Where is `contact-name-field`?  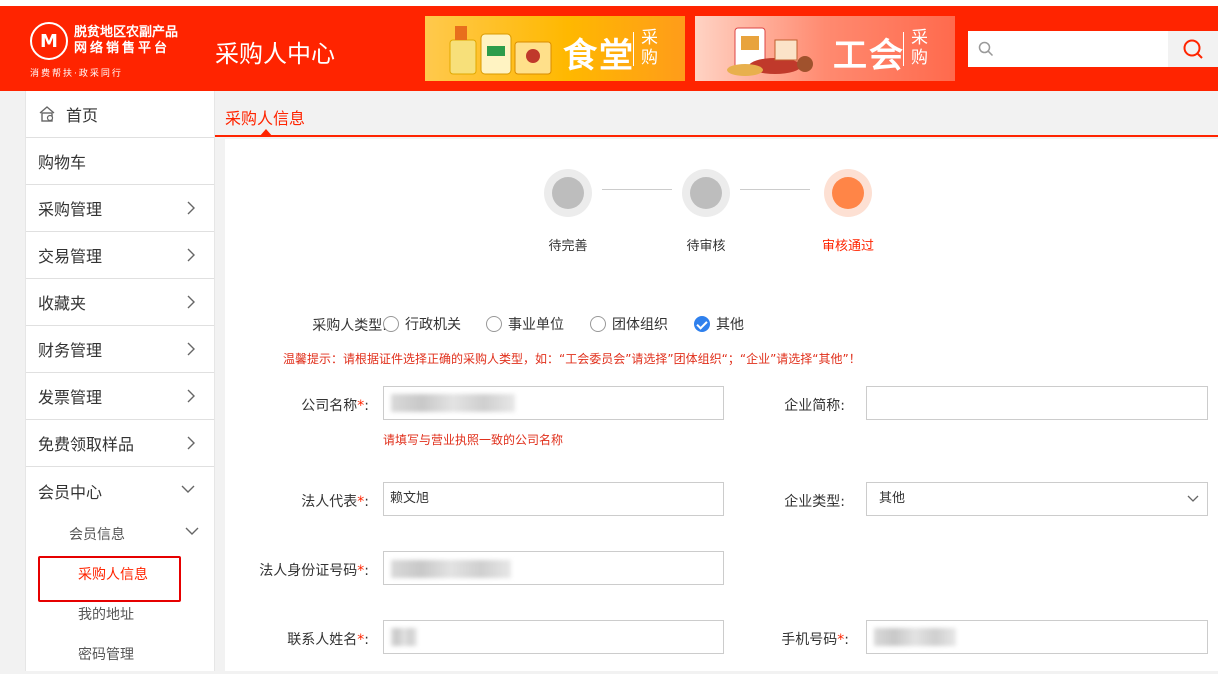
contact-name-field is located at coordinates (553, 637).